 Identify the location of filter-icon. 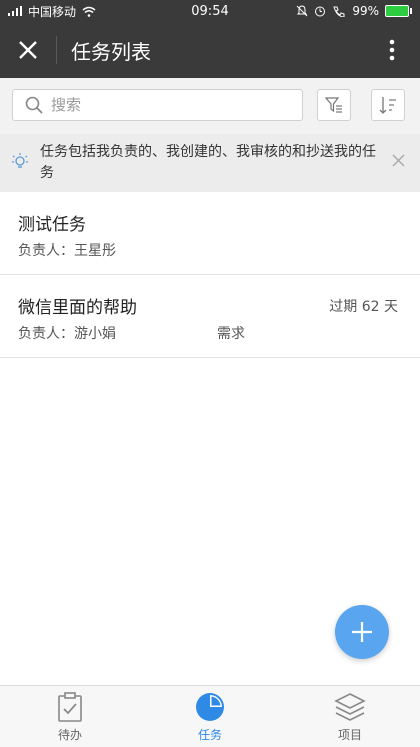
(333, 105).